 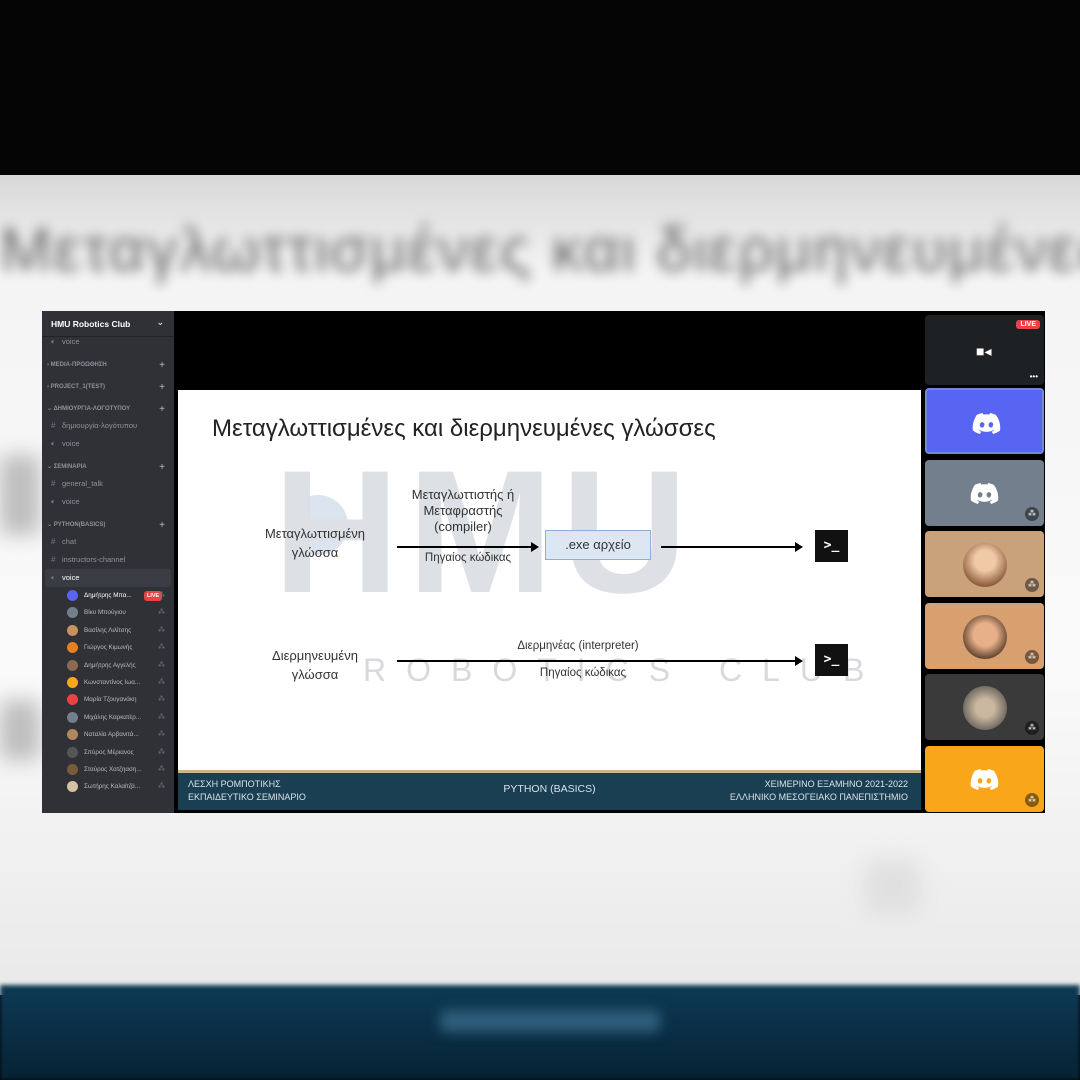 What do you see at coordinates (463, 510) in the screenshot?
I see `compiler-label: Μεταγλωττιστής ή Μεταφραστής (compiler)` at bounding box center [463, 510].